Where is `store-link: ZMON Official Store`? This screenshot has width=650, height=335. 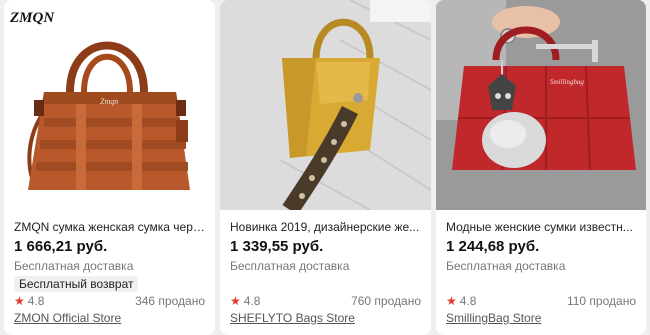 store-link: ZMON Official Store is located at coordinates (67, 318).